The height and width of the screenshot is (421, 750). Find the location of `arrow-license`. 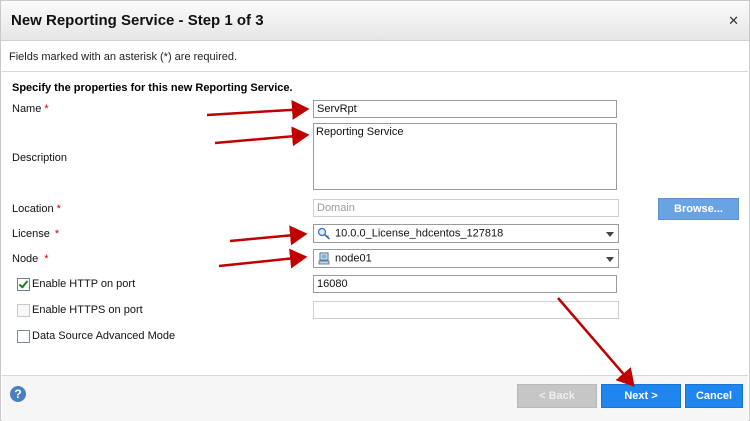

arrow-license is located at coordinates (268, 235).